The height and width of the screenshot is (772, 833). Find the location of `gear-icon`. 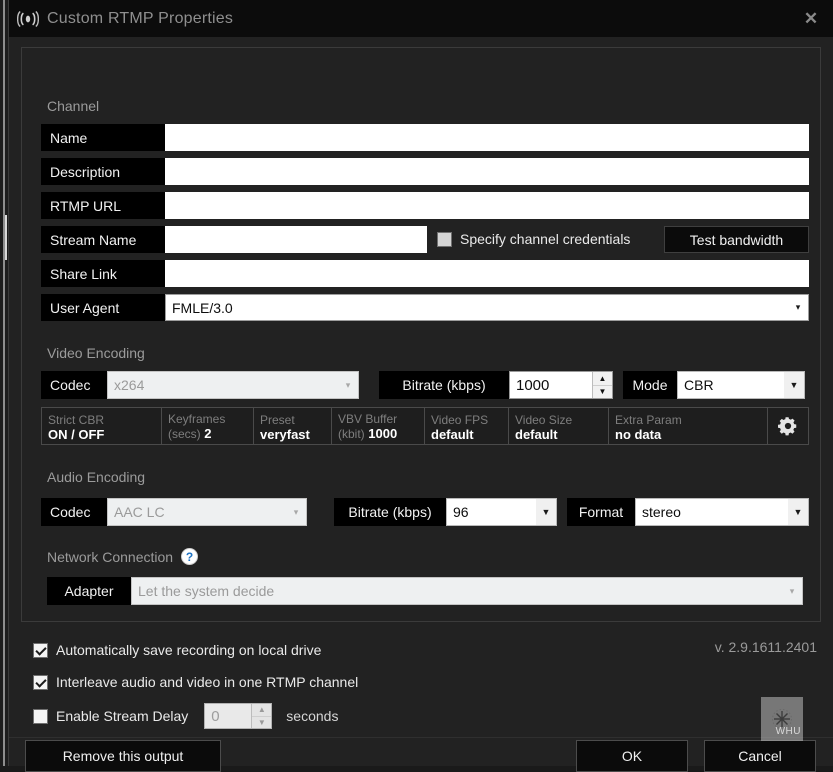

gear-icon is located at coordinates (788, 427).